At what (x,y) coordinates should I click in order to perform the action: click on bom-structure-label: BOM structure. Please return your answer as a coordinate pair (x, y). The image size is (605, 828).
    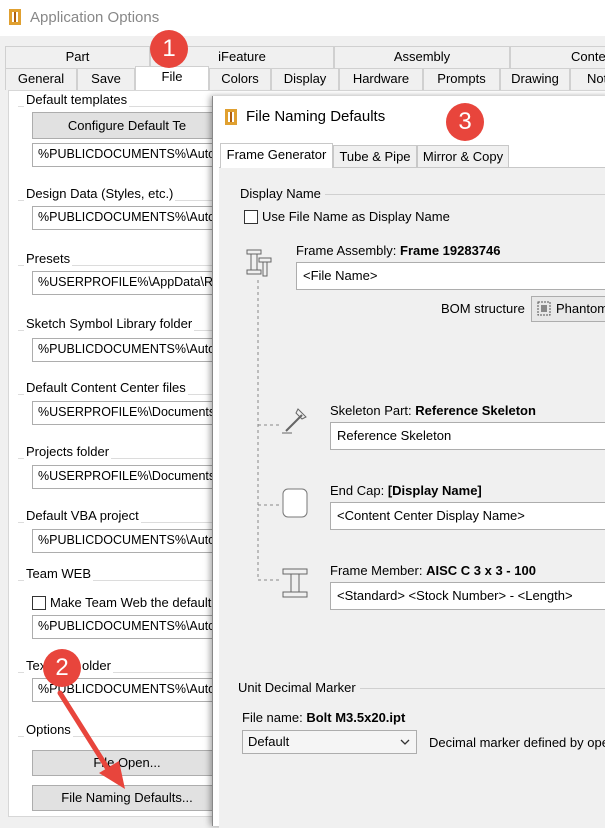
    Looking at the image, I should click on (483, 308).